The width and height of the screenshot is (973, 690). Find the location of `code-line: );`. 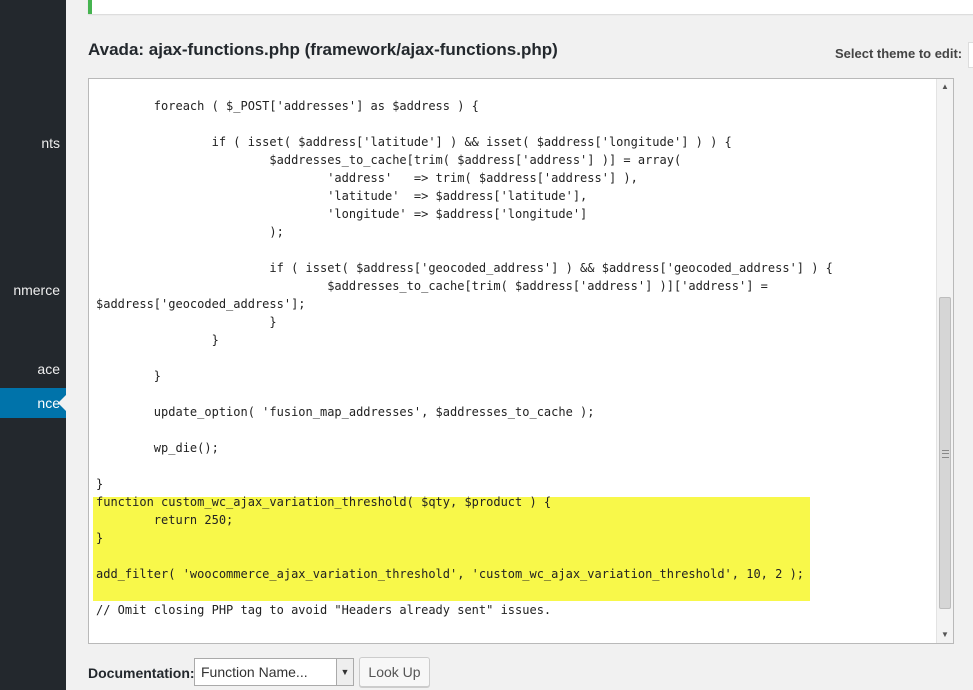

code-line: ); is located at coordinates (190, 232).